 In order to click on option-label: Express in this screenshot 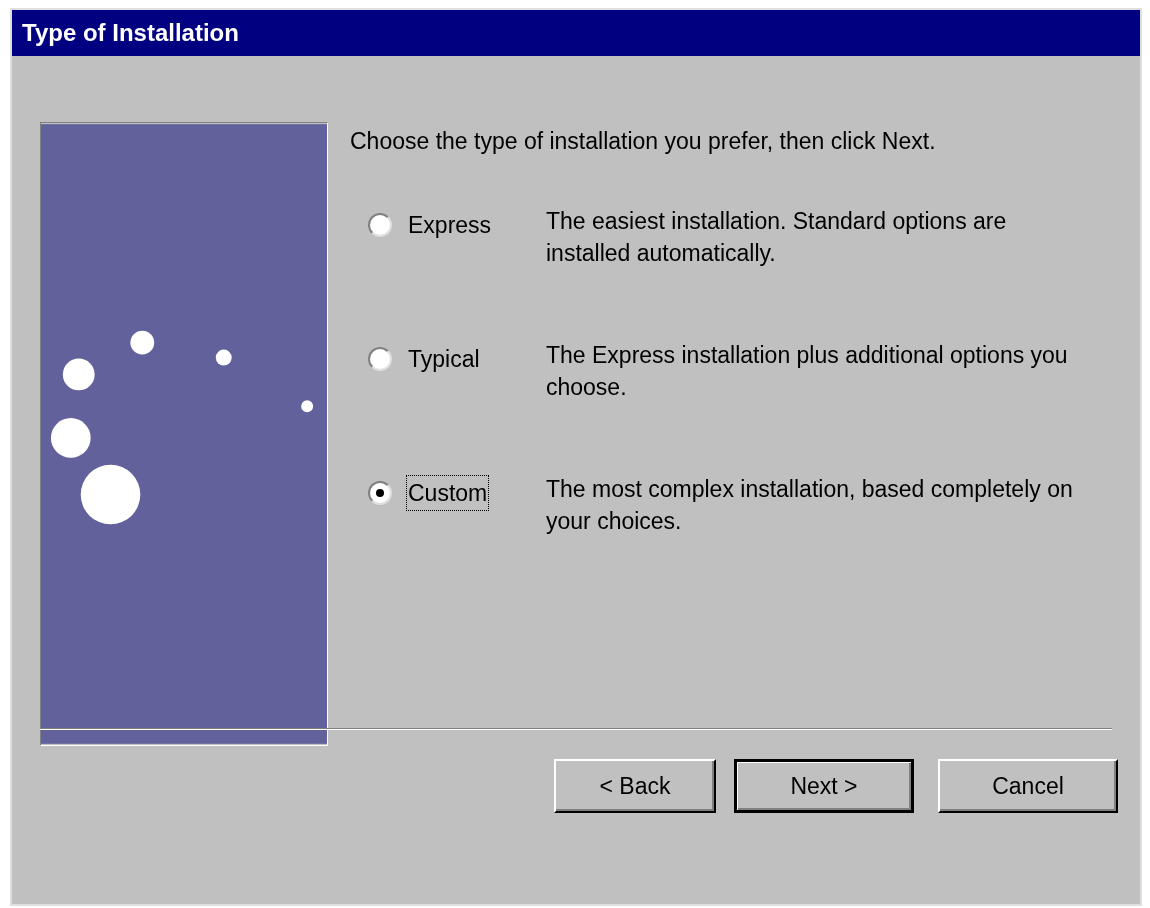, I will do `click(450, 224)`.